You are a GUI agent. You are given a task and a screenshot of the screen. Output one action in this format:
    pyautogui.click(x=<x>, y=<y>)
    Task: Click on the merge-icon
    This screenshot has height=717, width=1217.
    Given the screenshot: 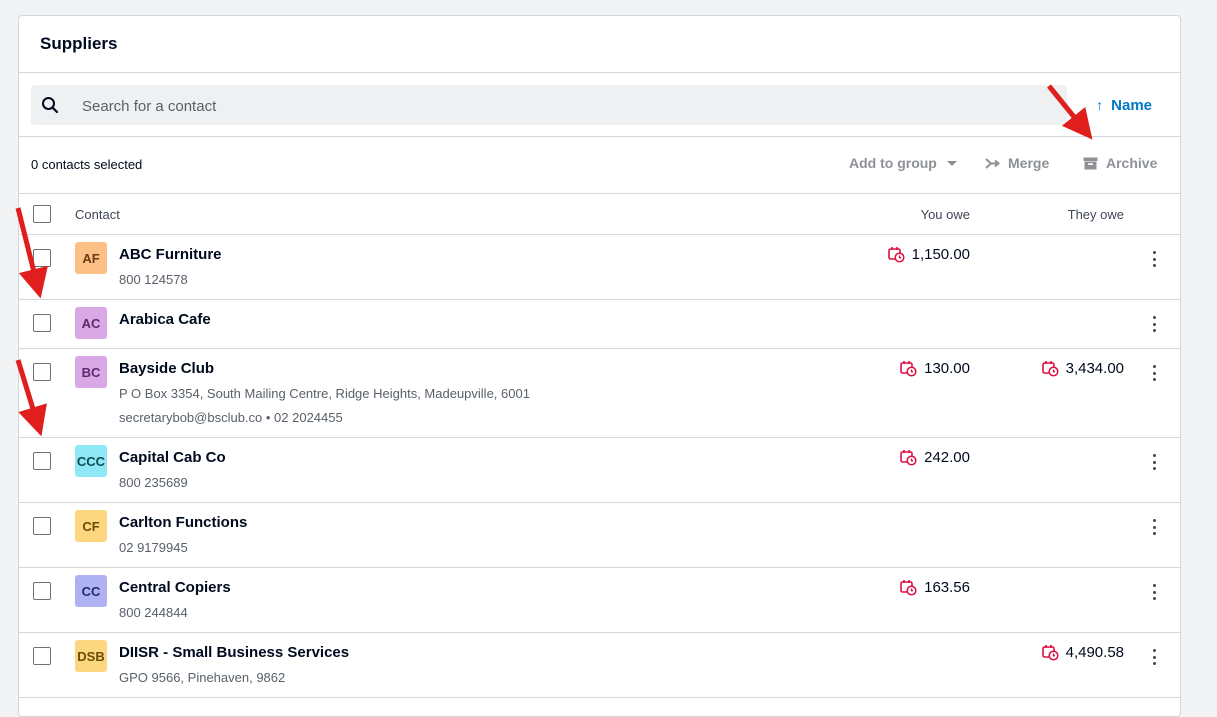 What is the action you would take?
    pyautogui.click(x=992, y=163)
    